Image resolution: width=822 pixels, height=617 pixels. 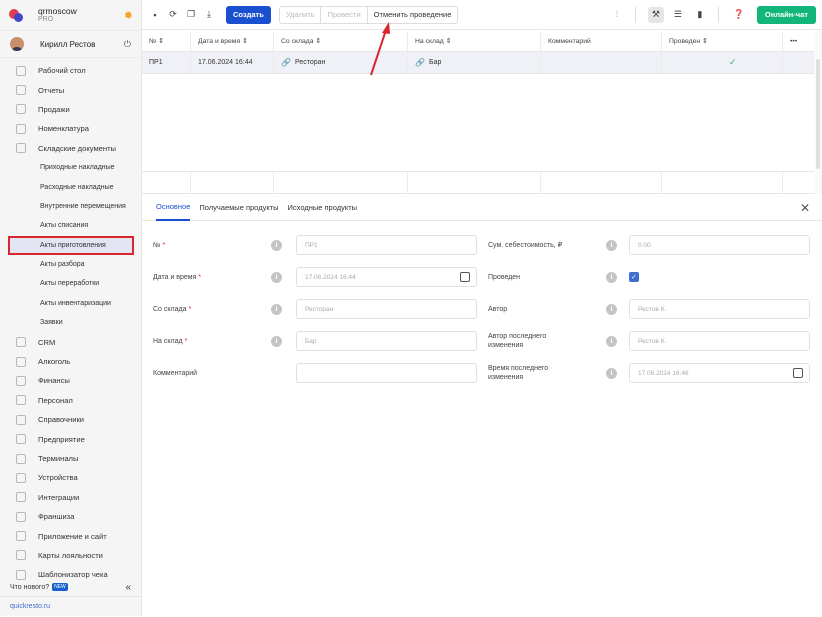 What do you see at coordinates (70, 419) in the screenshot?
I see `sidebar-item-references: Справочники` at bounding box center [70, 419].